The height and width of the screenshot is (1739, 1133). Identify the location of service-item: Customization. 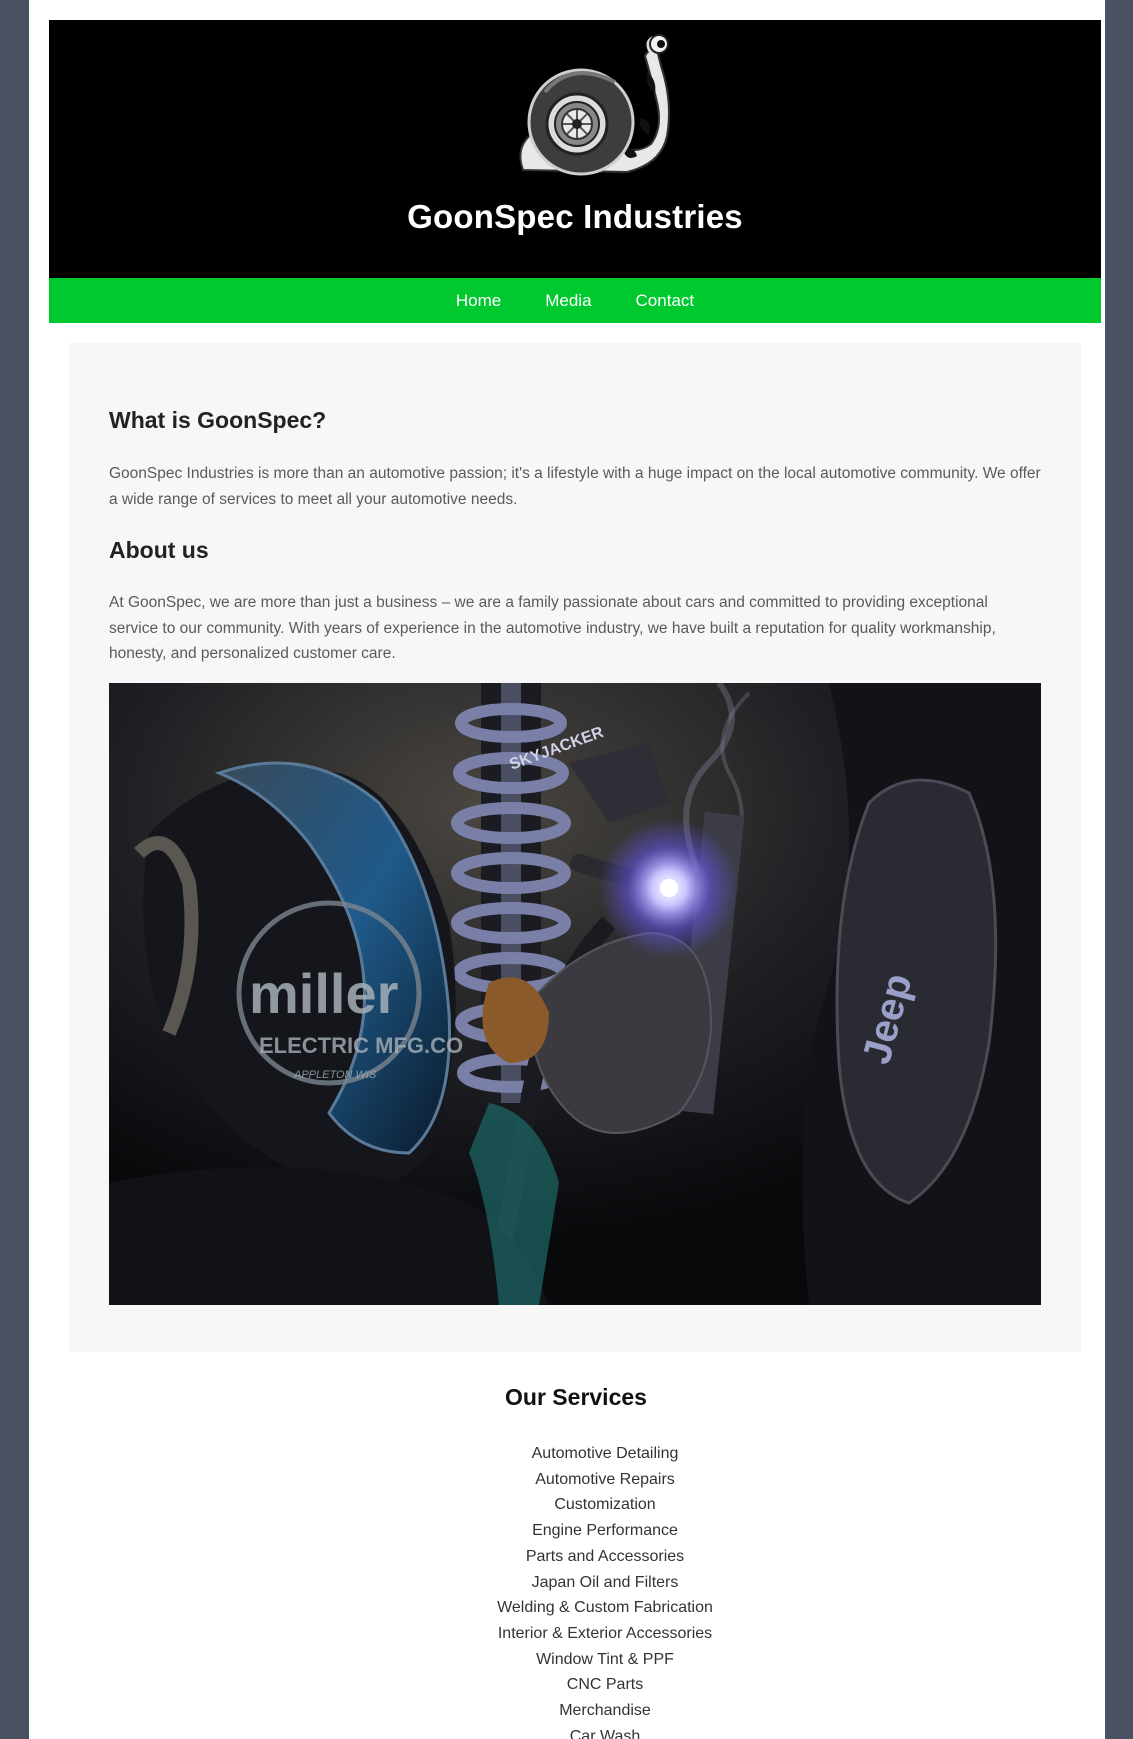
(605, 1505).